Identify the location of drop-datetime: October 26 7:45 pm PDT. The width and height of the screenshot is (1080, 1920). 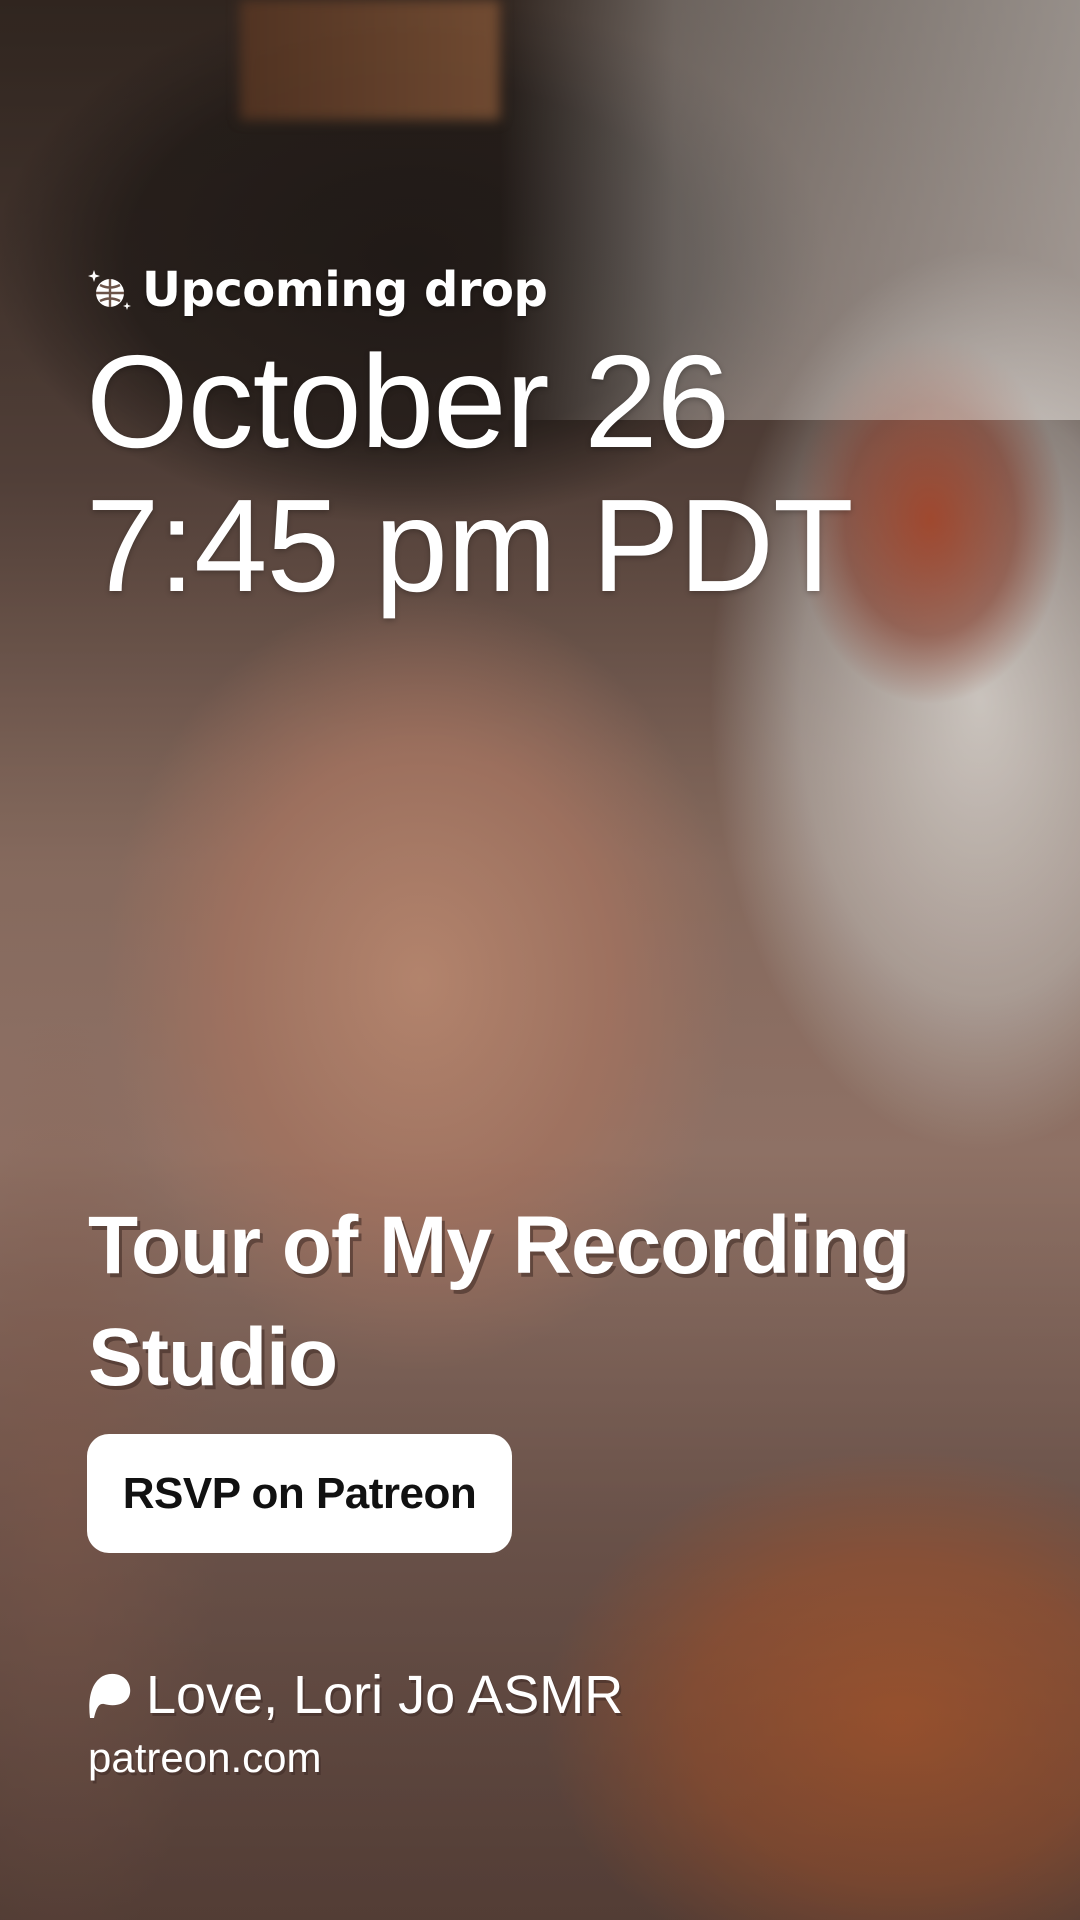
(470, 473).